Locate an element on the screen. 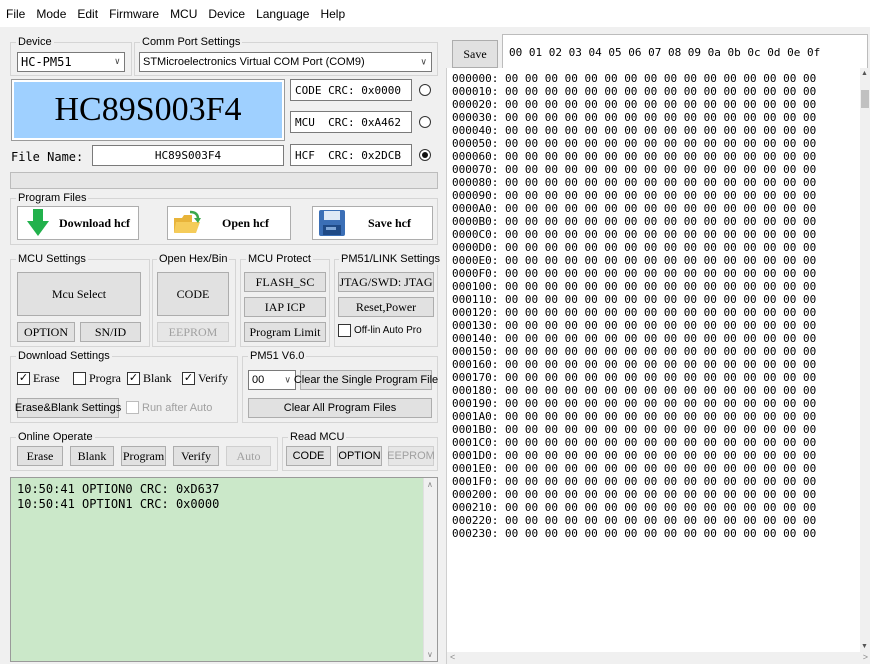  mcu-select-button: Mcu Select is located at coordinates (79, 294).